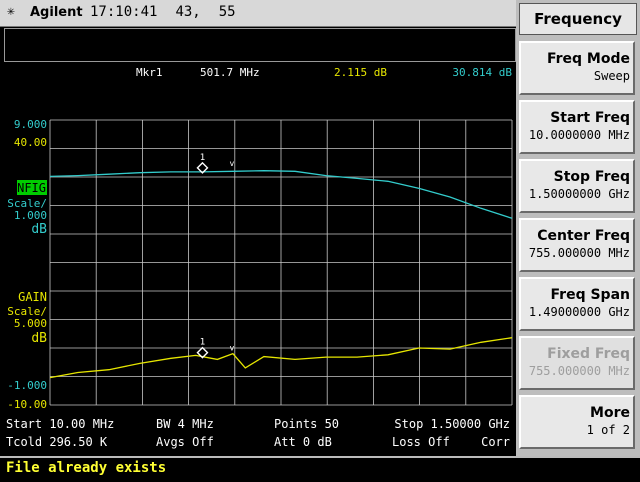 This screenshot has width=640, height=482. What do you see at coordinates (577, 127) in the screenshot?
I see `start-freq-softkey: Start Freq 10.0000000 MHz` at bounding box center [577, 127].